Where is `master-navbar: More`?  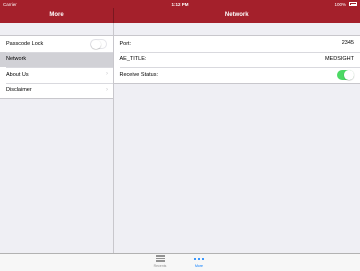
master-navbar: More is located at coordinates (57, 15).